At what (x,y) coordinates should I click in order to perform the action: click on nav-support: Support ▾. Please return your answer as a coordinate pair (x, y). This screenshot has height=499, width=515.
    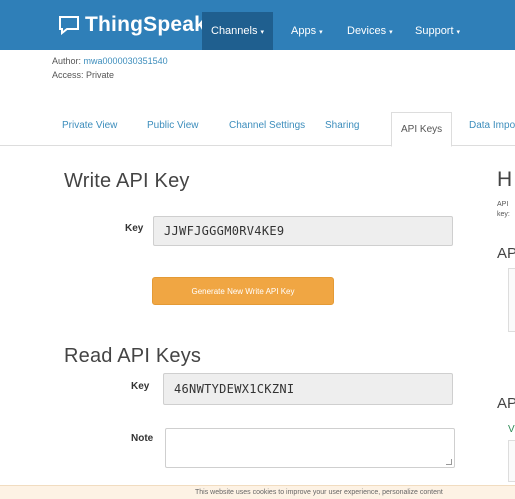
    Looking at the image, I should click on (437, 31).